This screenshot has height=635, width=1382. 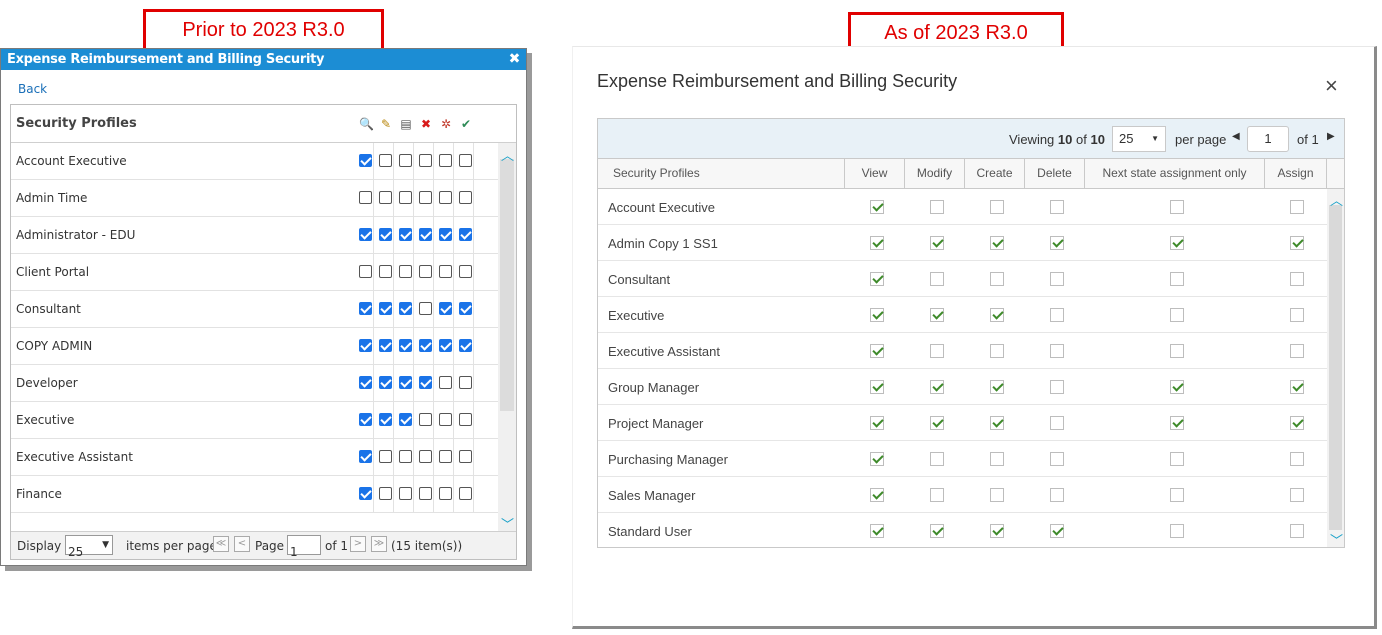 What do you see at coordinates (515, 59) in the screenshot?
I see `close-icon: ✖` at bounding box center [515, 59].